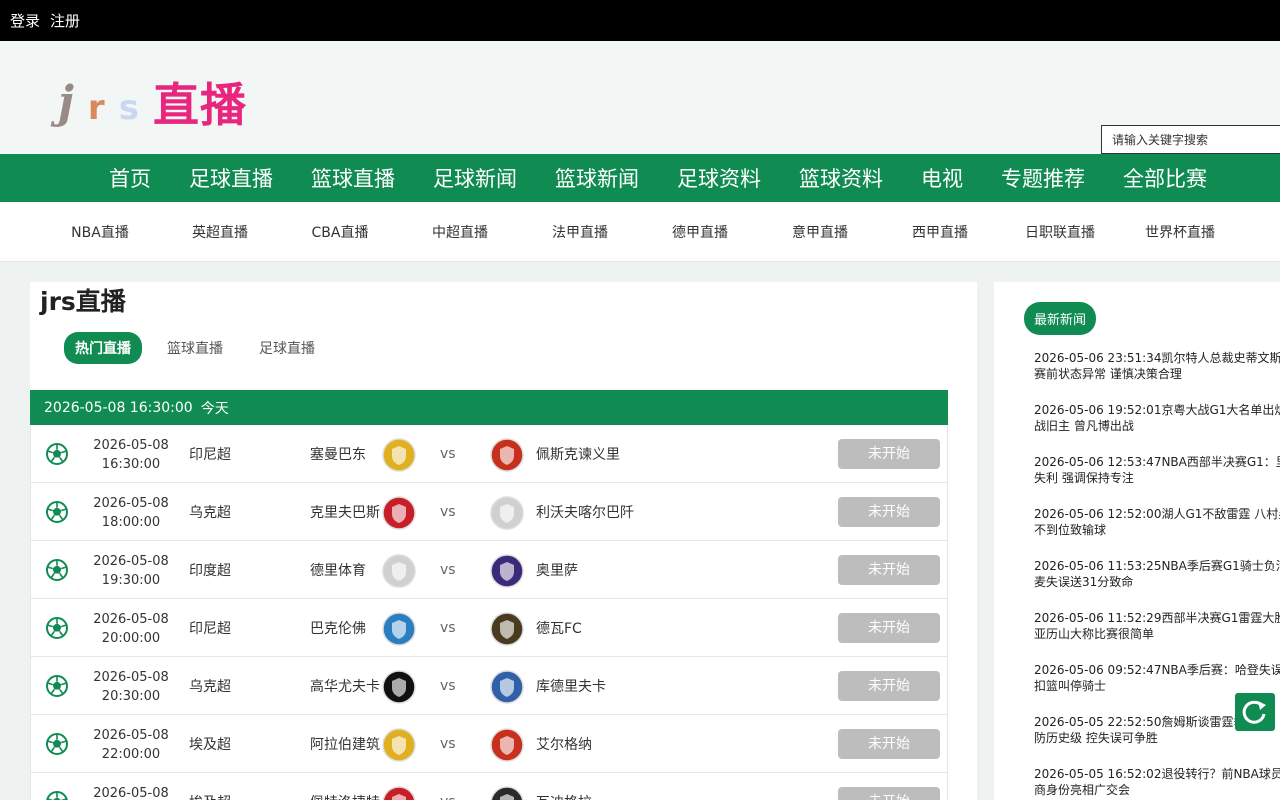 The height and width of the screenshot is (800, 1280). What do you see at coordinates (131, 745) in the screenshot?
I see `match-time: 2026-05-08 22:00:00` at bounding box center [131, 745].